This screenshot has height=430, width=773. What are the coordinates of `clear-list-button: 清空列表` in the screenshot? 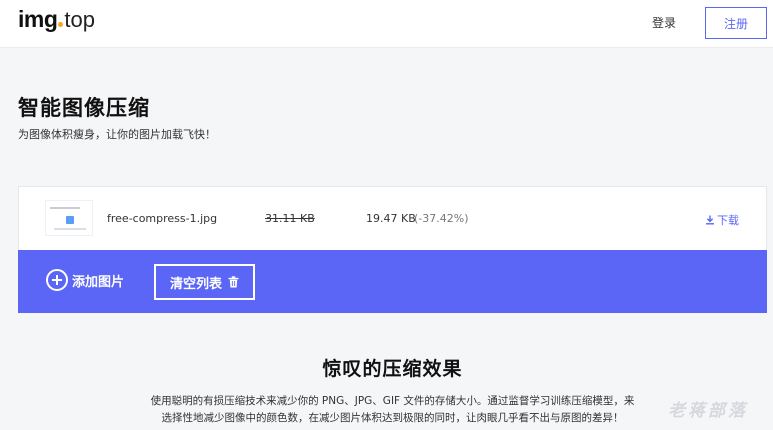 It's located at (204, 282).